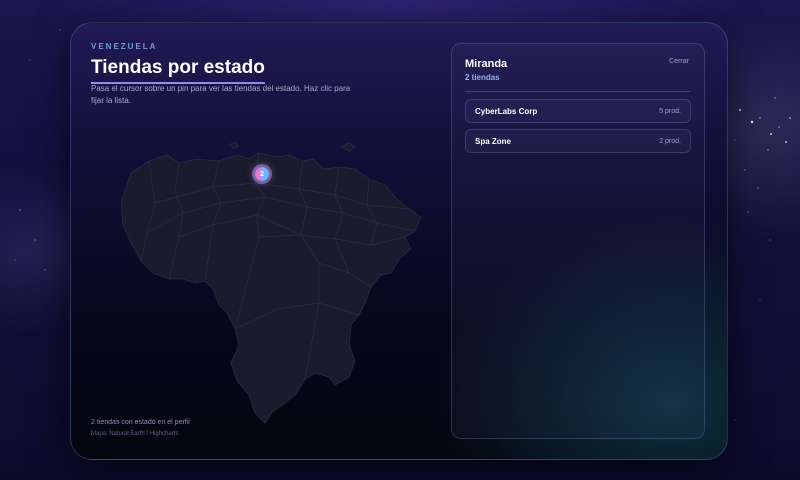  What do you see at coordinates (486, 64) in the screenshot?
I see `panel-state-name: Miranda` at bounding box center [486, 64].